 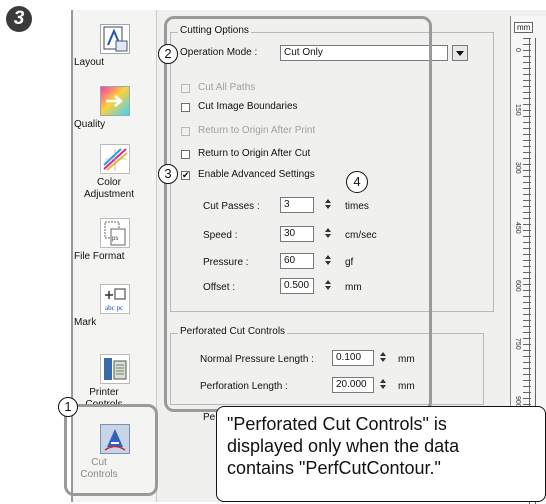 I want to click on chevron-down-icon, so click(x=460, y=53).